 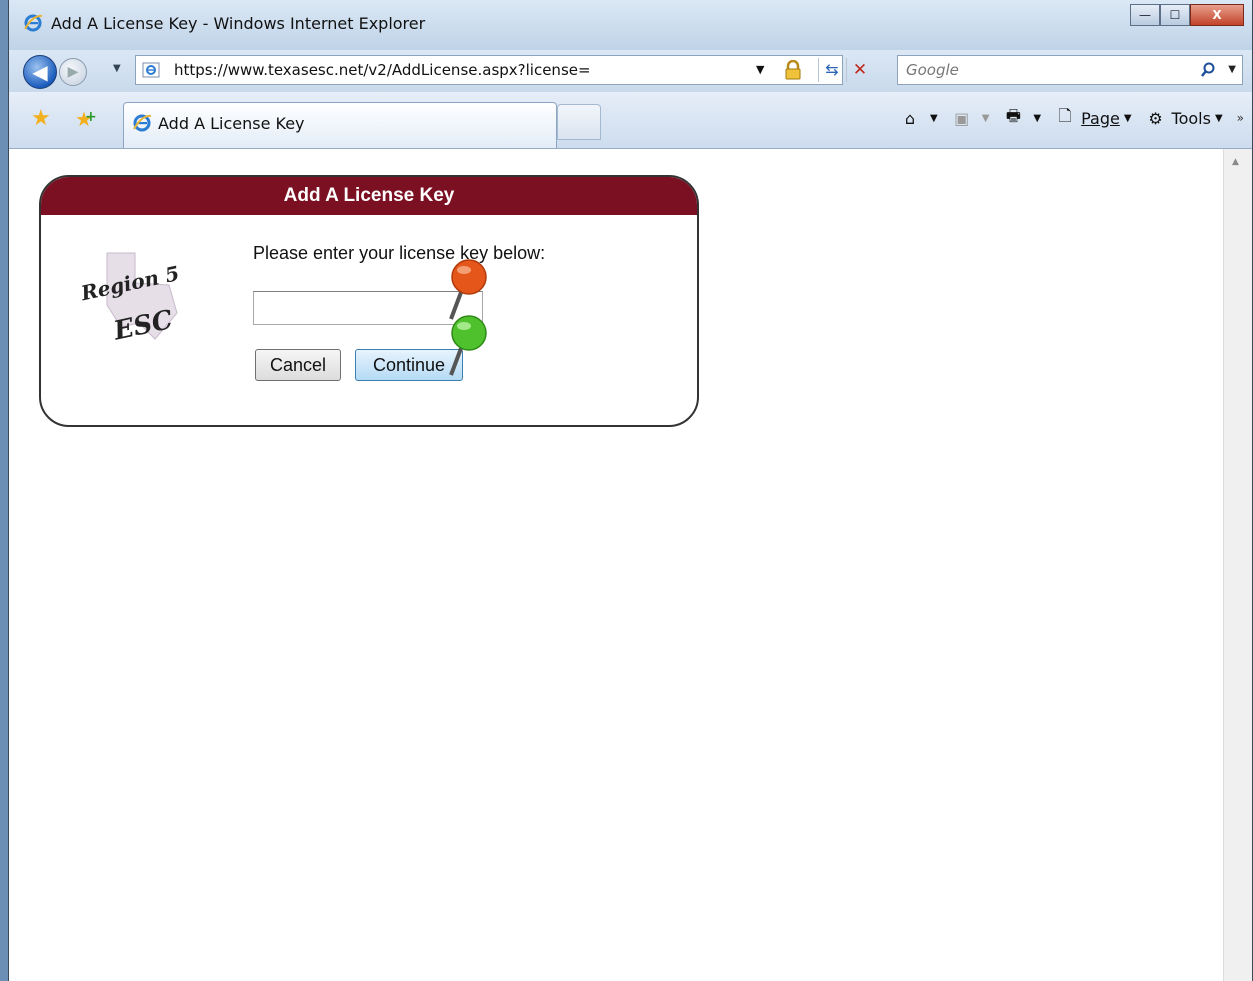 What do you see at coordinates (1191, 118) in the screenshot?
I see `tools-menu-label: Tools` at bounding box center [1191, 118].